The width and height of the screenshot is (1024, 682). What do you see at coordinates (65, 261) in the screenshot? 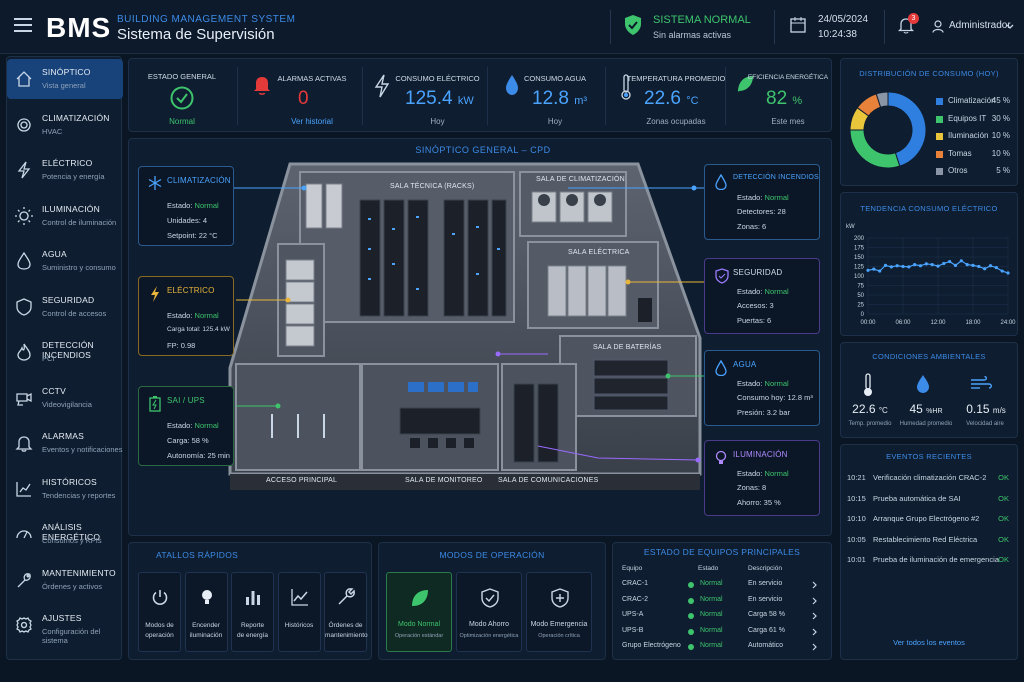
I see `sidebar-item-4: AGUA Suministro y consumo` at bounding box center [65, 261].